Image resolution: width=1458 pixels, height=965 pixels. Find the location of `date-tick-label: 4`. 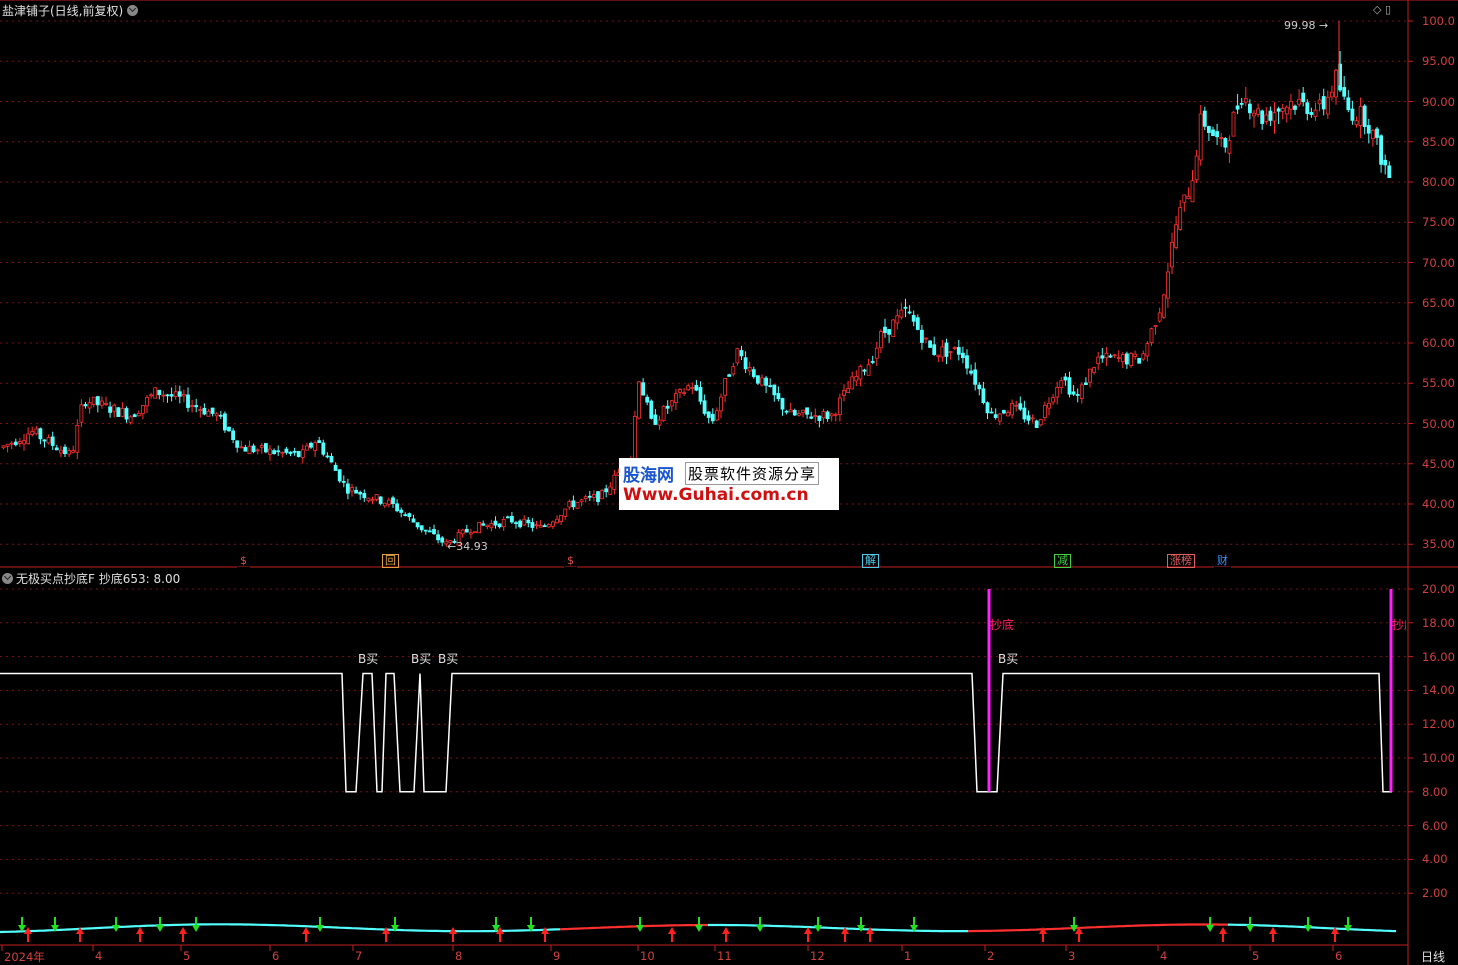

date-tick-label: 4 is located at coordinates (1164, 956).